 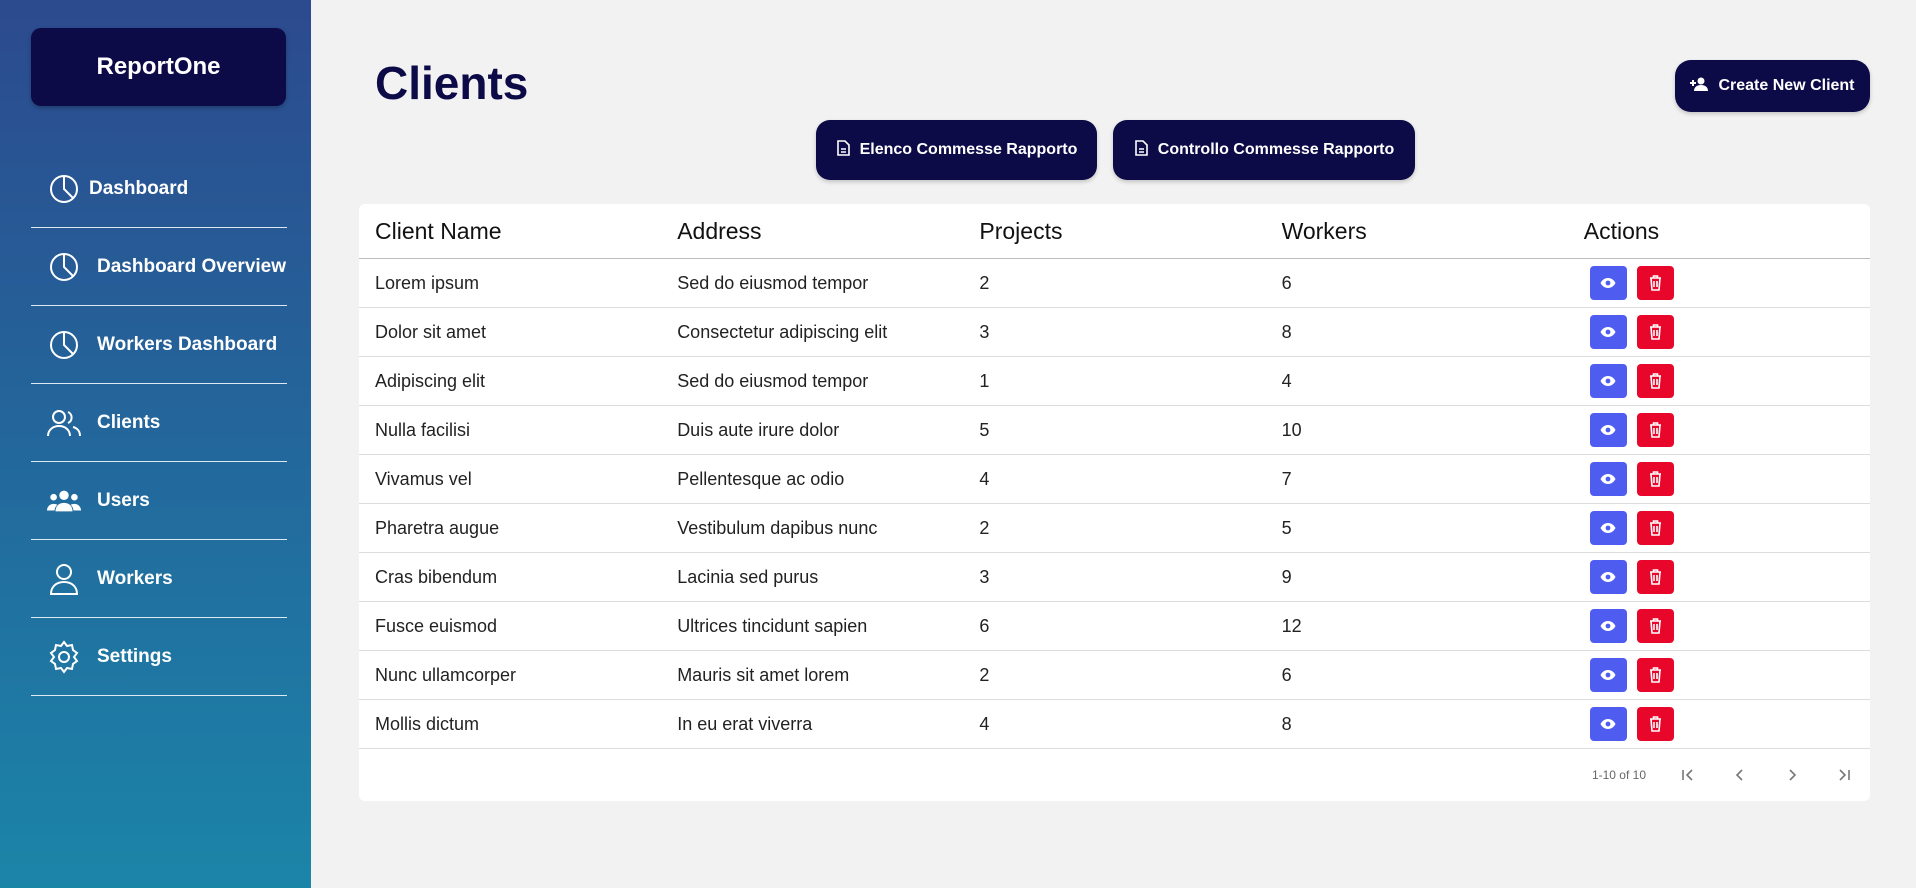 I want to click on address-cell: Pellentesque ac odio, so click(x=812, y=479).